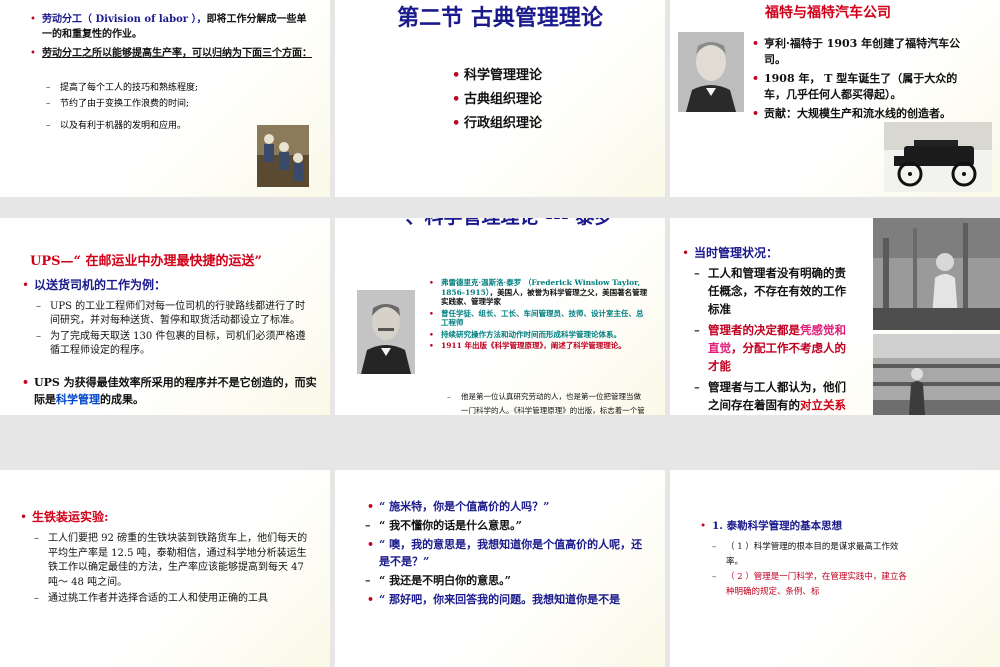  What do you see at coordinates (175, 344) in the screenshot?
I see `dash-item-packages: 为了完成每天取送 130 件包裹的目标，司机们必须严格遵循工程师设定的程序。` at bounding box center [175, 344].